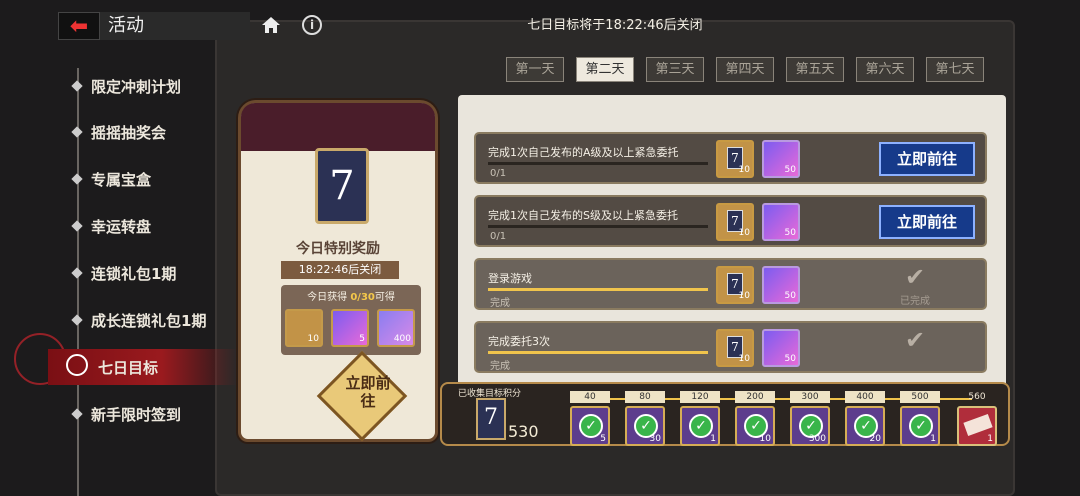 This screenshot has width=1080, height=496. Describe the element at coordinates (340, 270) in the screenshot. I see `reward-timer: 18:22:46后关闭` at that location.